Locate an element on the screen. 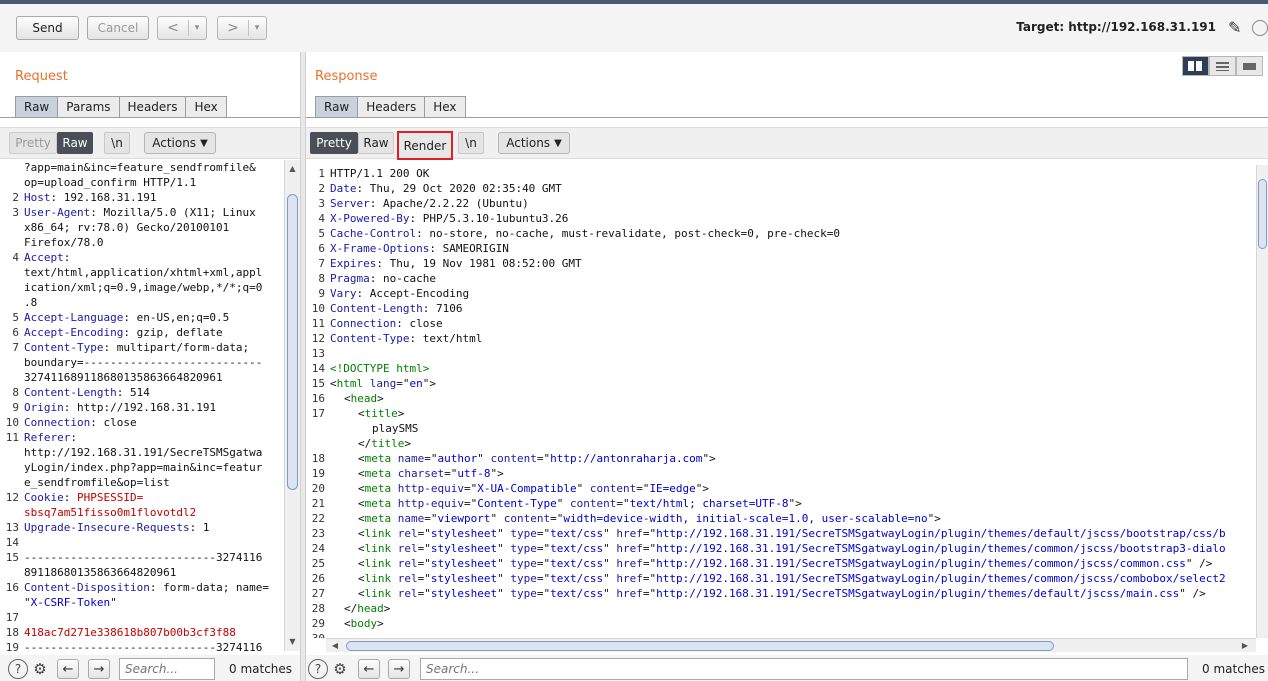 Image resolution: width=1268 pixels, height=681 pixels. request-newline-button: \n is located at coordinates (117, 143).